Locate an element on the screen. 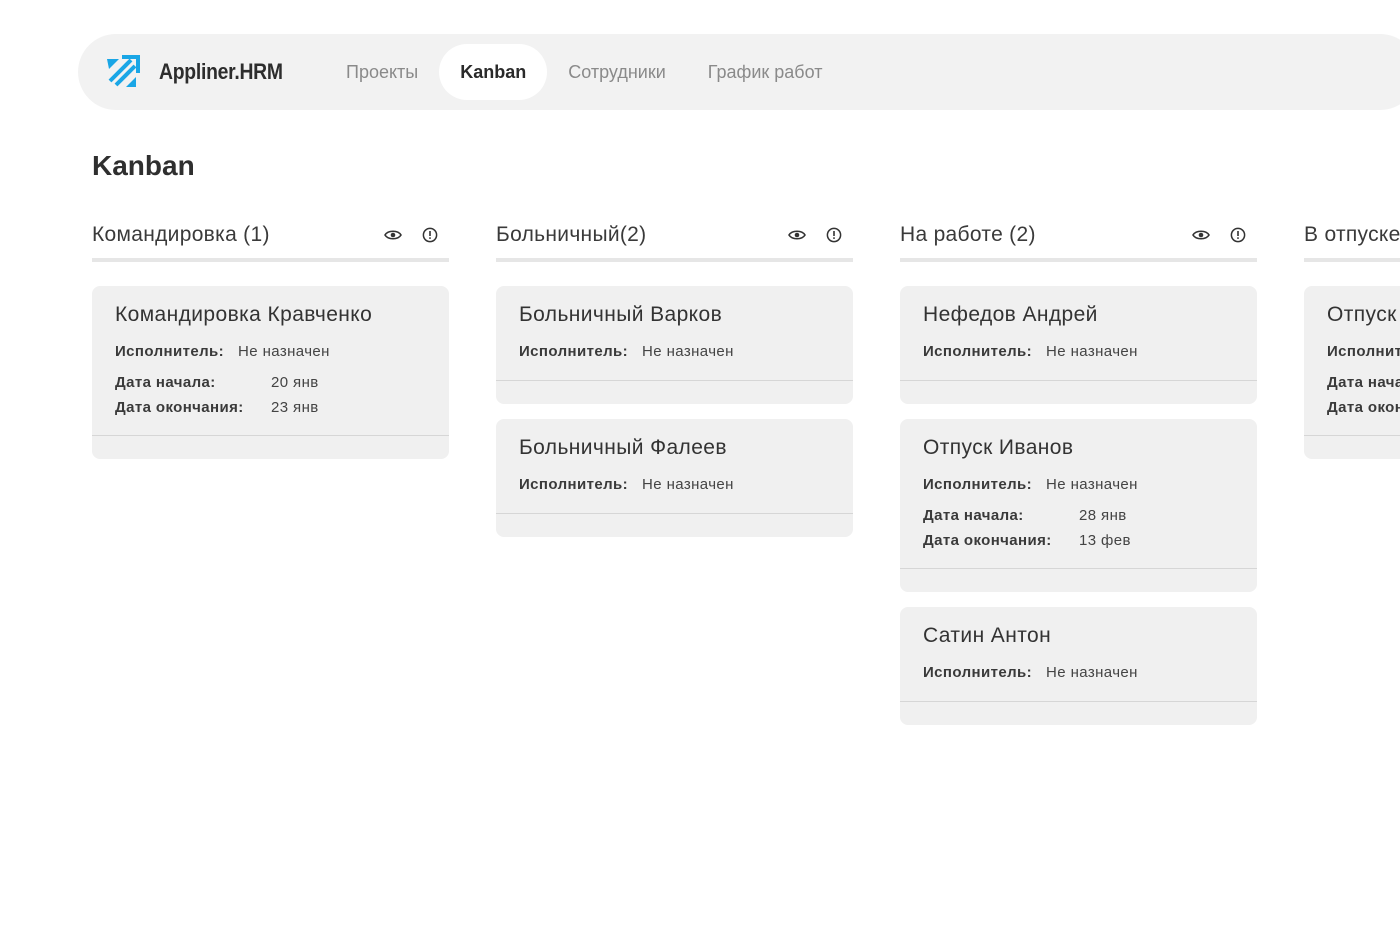 The width and height of the screenshot is (1400, 933). kanban-card: Сатин Антон Исполнитель: Не назначен is located at coordinates (1078, 666).